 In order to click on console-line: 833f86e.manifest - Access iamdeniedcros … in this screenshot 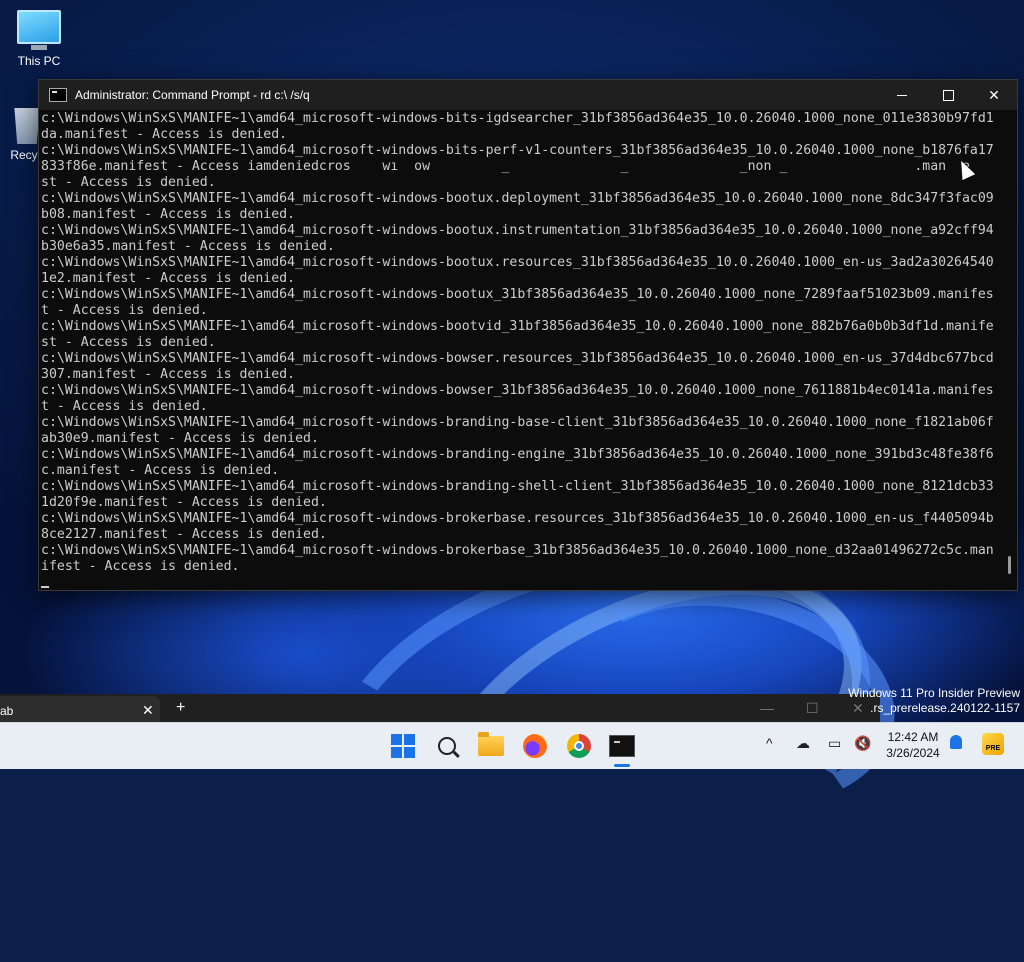, I will do `click(505, 166)`.